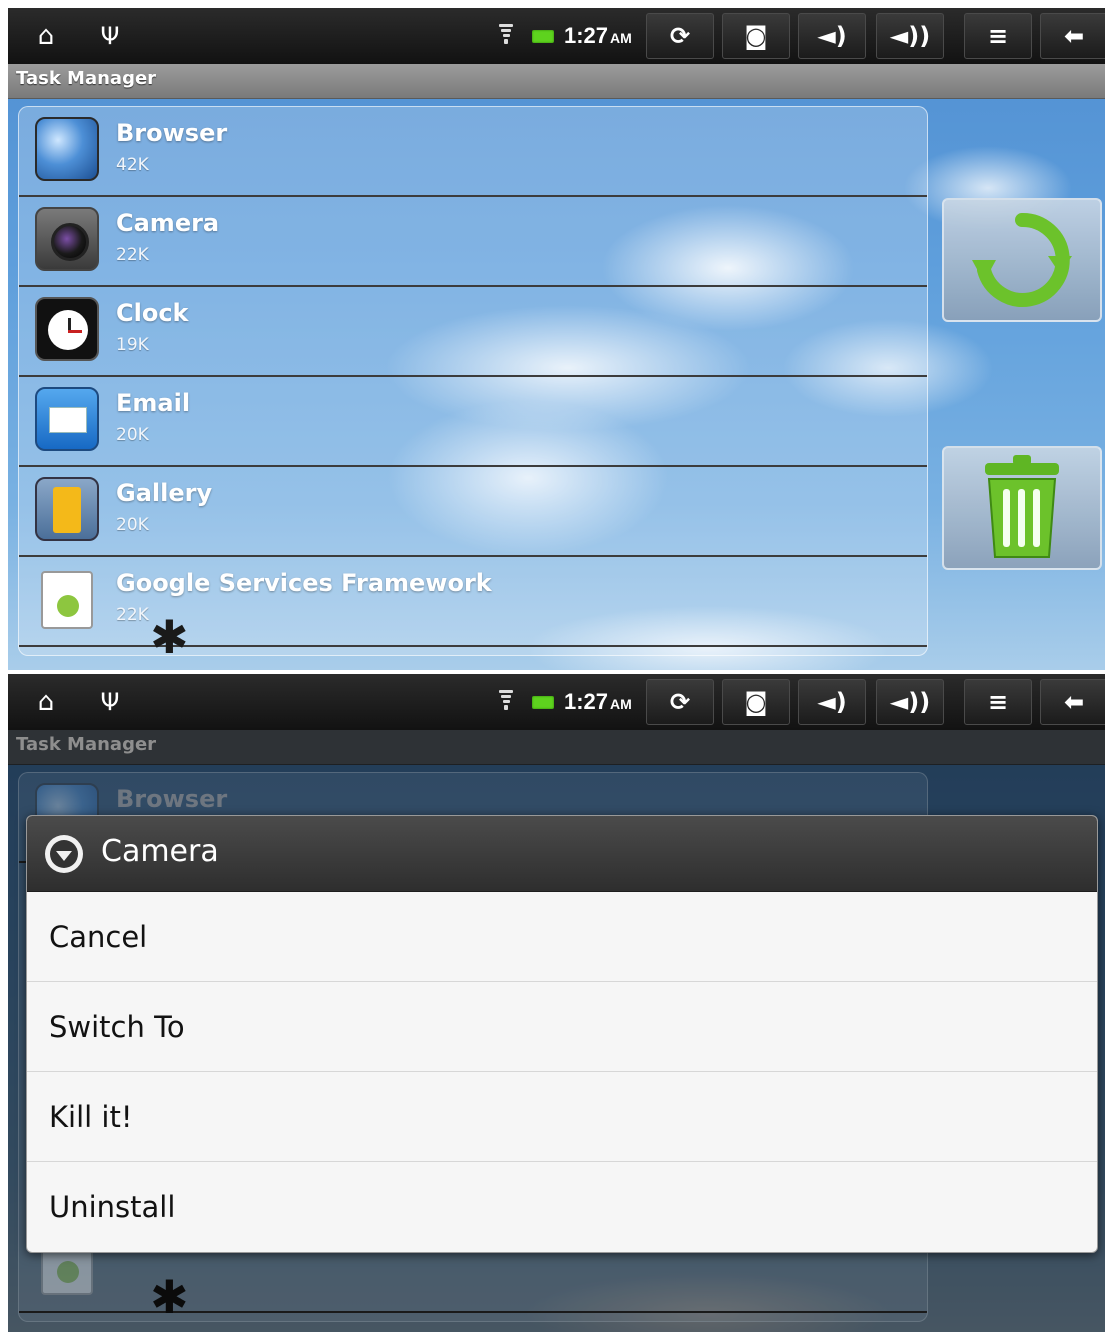 The width and height of the screenshot is (1105, 1332). Describe the element at coordinates (562, 937) in the screenshot. I see `cancel-option: Cancel` at that location.